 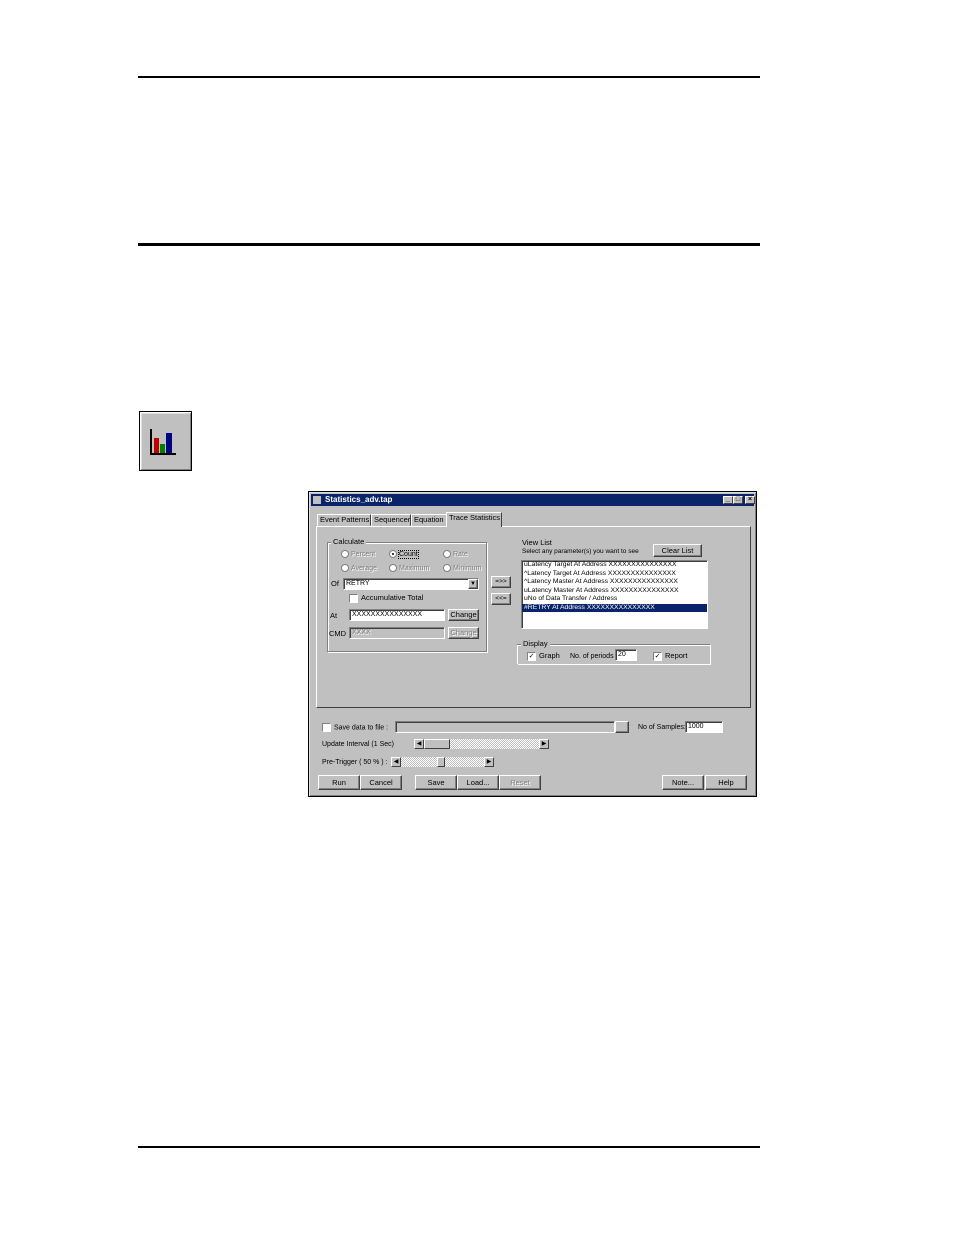 I want to click on save-button: Save, so click(x=436, y=782).